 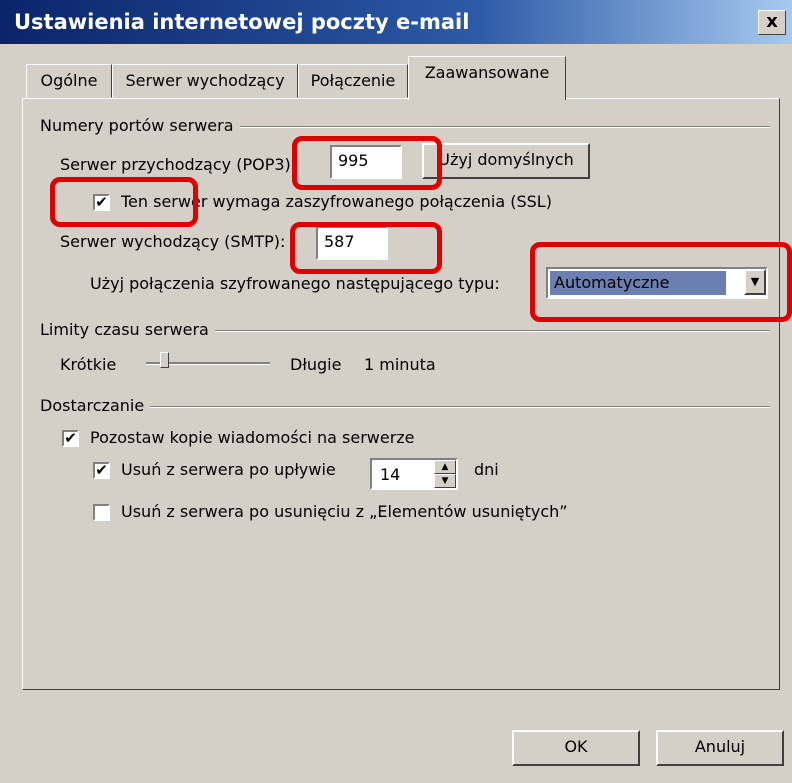 What do you see at coordinates (390, 474) in the screenshot?
I see `remove-after-days-value: 14` at bounding box center [390, 474].